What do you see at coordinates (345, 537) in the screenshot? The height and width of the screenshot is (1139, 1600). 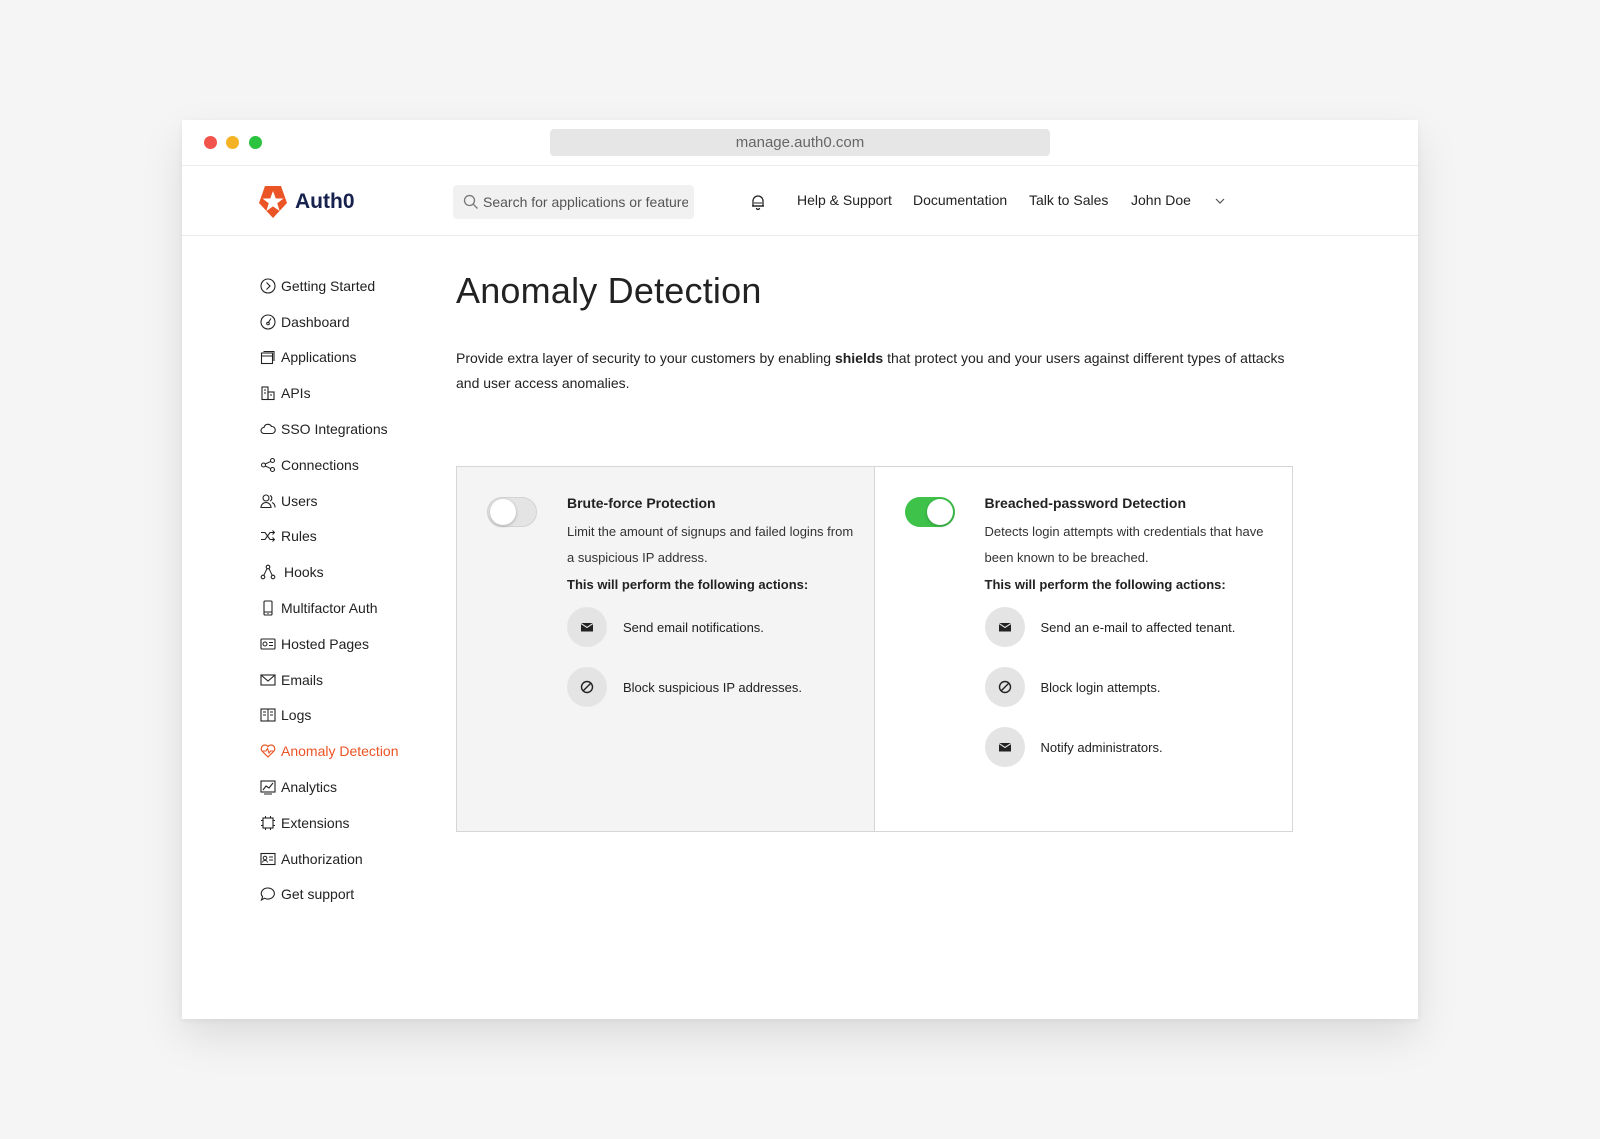 I see `sidebar-item-rules: Rules` at bounding box center [345, 537].